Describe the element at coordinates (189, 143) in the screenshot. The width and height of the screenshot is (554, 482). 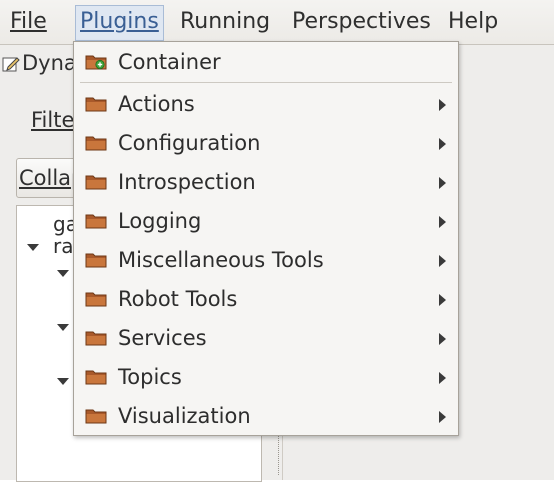
I see `menu-item-label: Configuration` at that location.